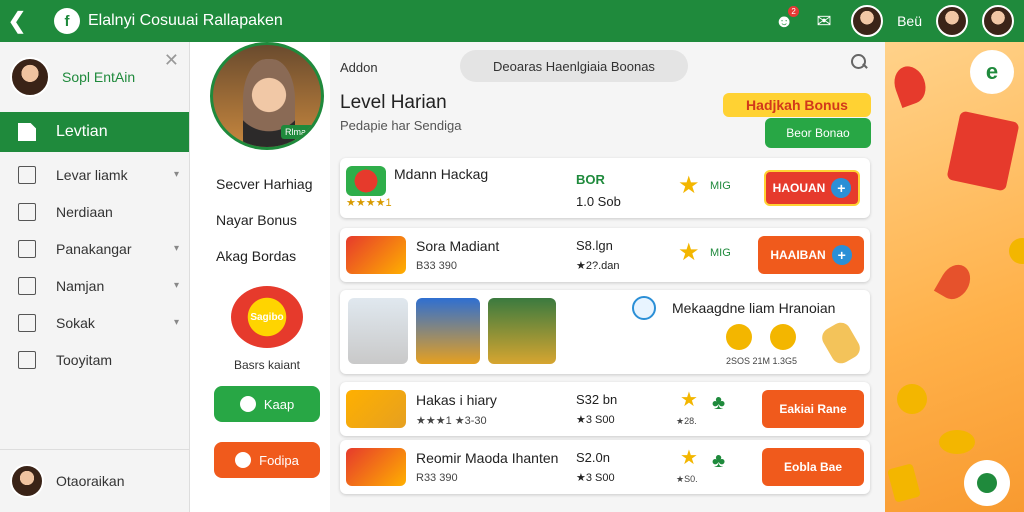 This screenshot has width=1024, height=512. Describe the element at coordinates (597, 399) in the screenshot. I see `item-price-label: S32 bn` at that location.